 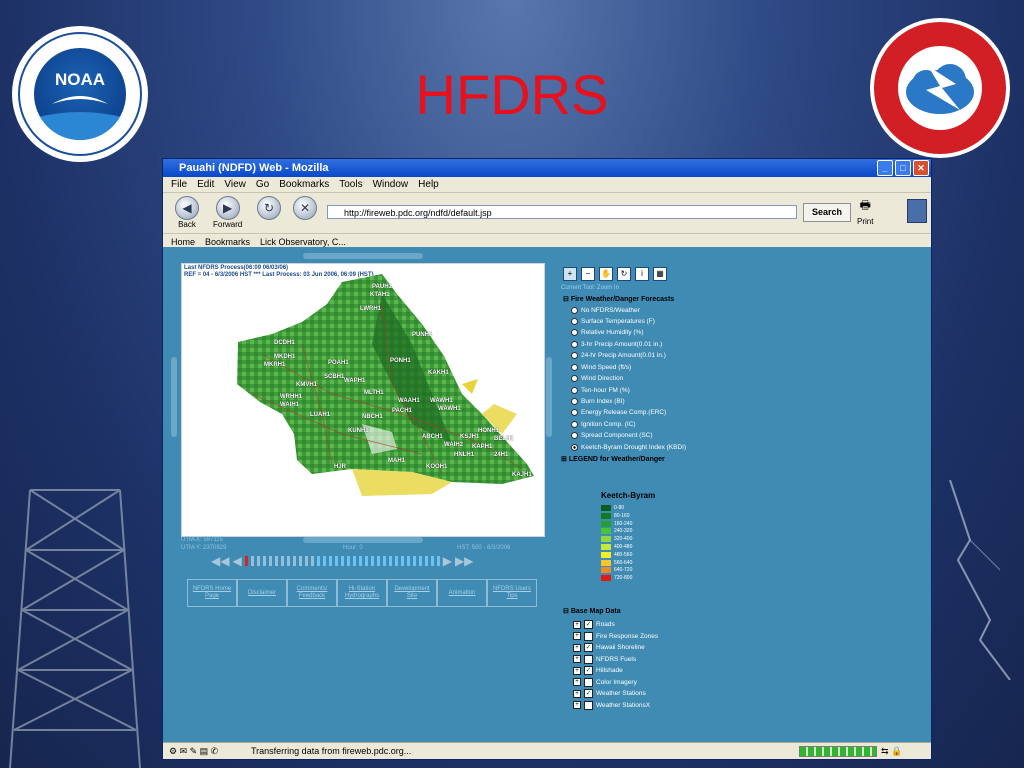 I want to click on expand-icon: ⊞, so click(x=565, y=459).